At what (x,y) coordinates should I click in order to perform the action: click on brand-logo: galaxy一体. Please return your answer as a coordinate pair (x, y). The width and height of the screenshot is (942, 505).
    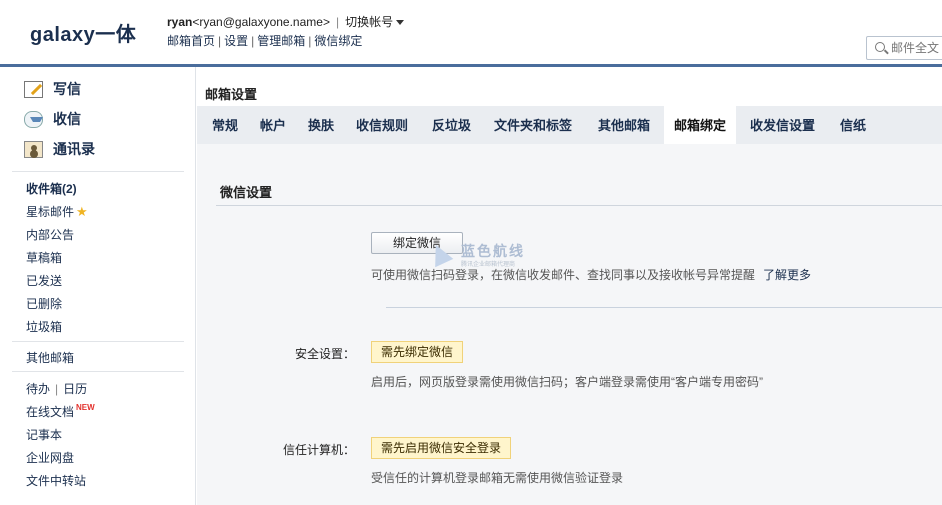
    Looking at the image, I should click on (83, 32).